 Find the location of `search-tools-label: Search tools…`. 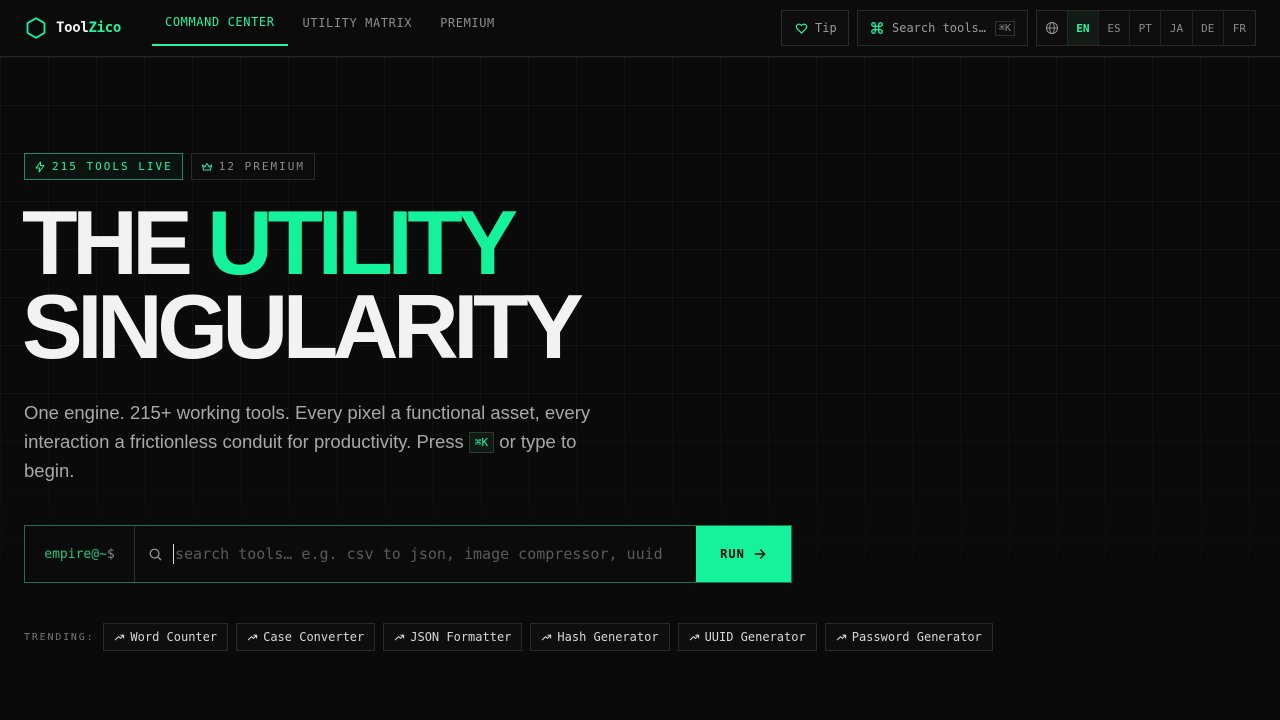

search-tools-label: Search tools… is located at coordinates (939, 28).